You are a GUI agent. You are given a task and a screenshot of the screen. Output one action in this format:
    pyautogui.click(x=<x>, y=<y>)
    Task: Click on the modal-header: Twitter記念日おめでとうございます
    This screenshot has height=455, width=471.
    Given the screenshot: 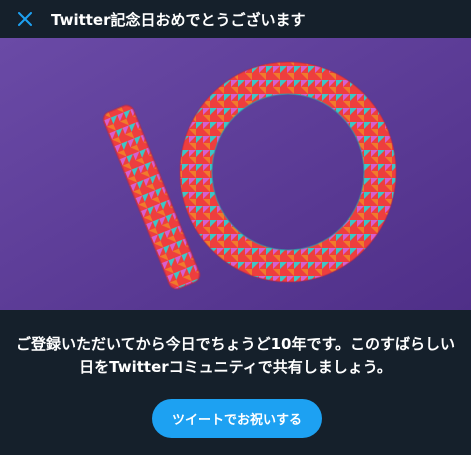 What is the action you would take?
    pyautogui.click(x=235, y=19)
    